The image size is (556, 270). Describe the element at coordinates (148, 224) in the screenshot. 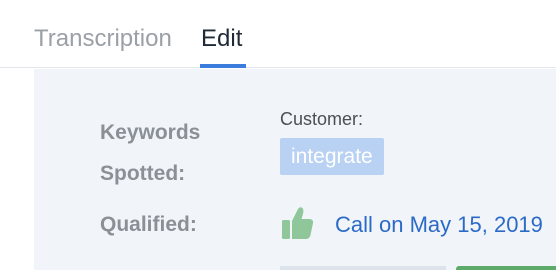

I see `qualified-label: Qualified:` at that location.